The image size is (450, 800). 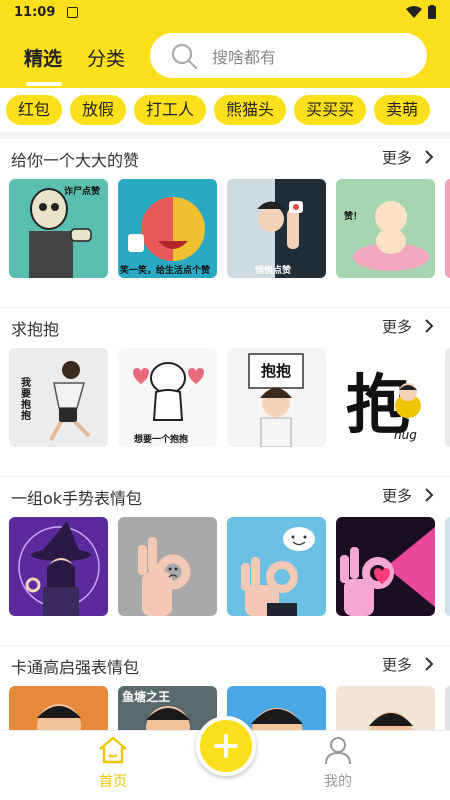 I want to click on sticker-caption: 笑一笑，给生活点个赞, so click(x=165, y=271).